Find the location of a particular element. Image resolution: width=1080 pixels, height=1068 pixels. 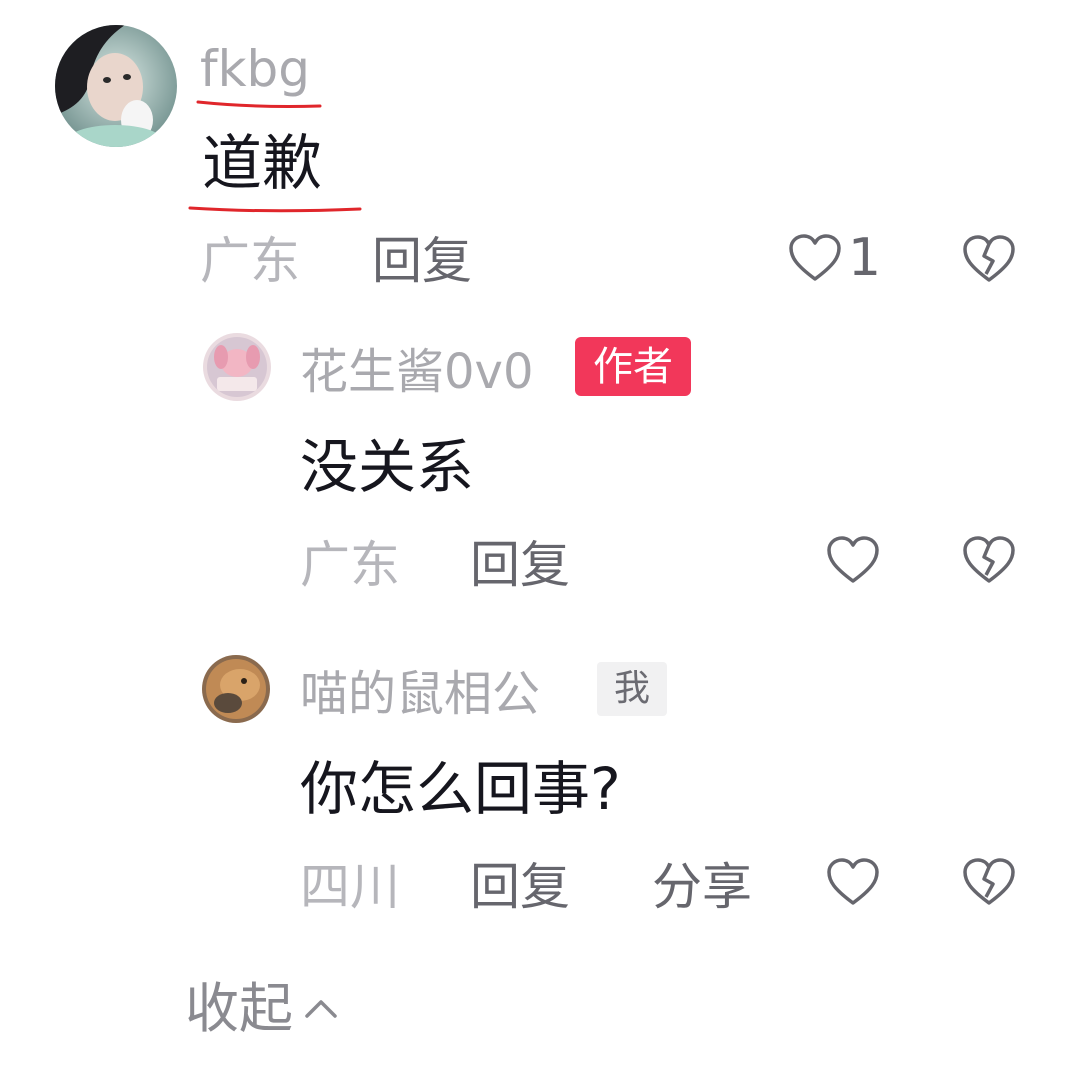

region-label: 四川 is located at coordinates (350, 887).